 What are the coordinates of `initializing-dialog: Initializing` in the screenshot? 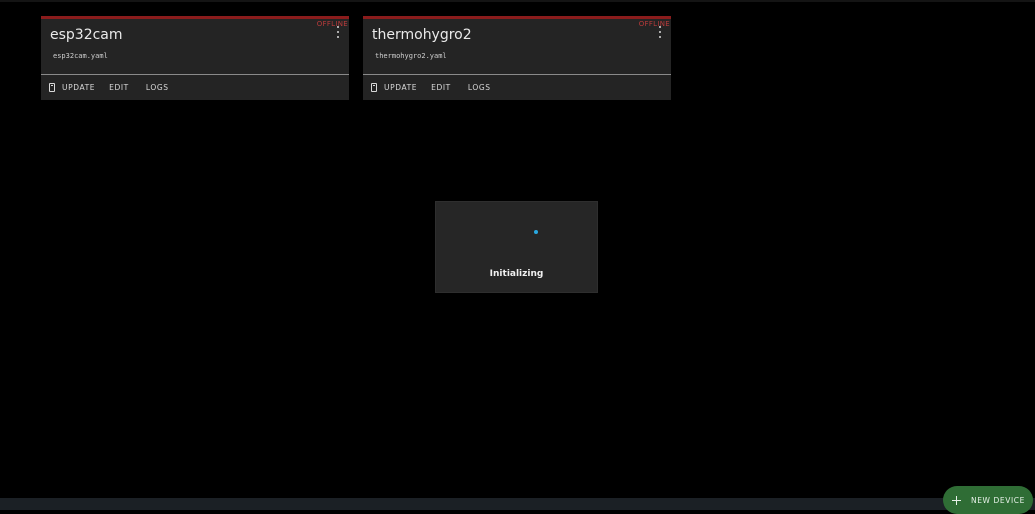 It's located at (516, 247).